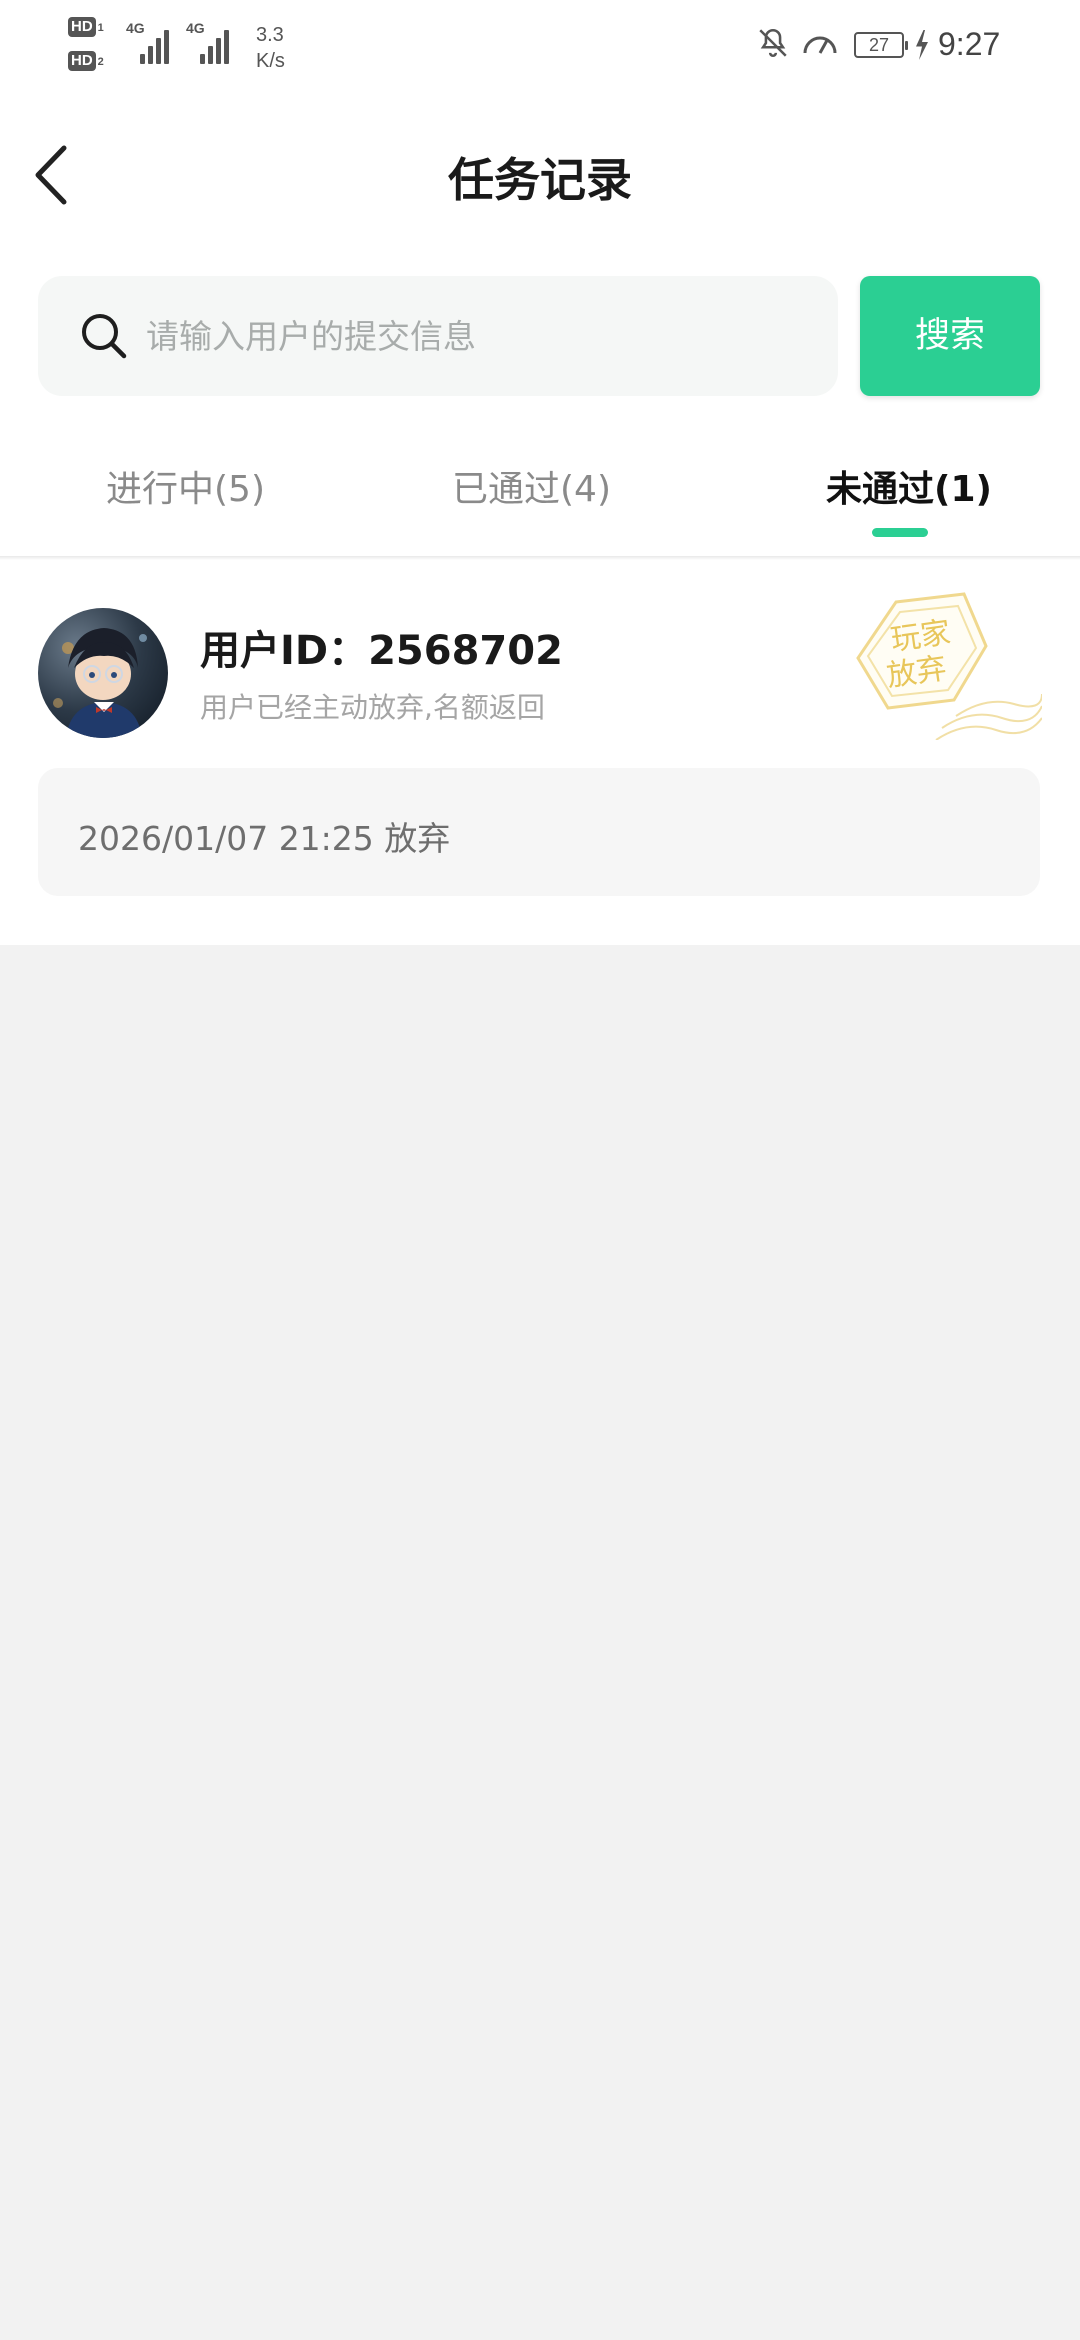 This screenshot has height=2340, width=1080. What do you see at coordinates (104, 336) in the screenshot?
I see `search-icon` at bounding box center [104, 336].